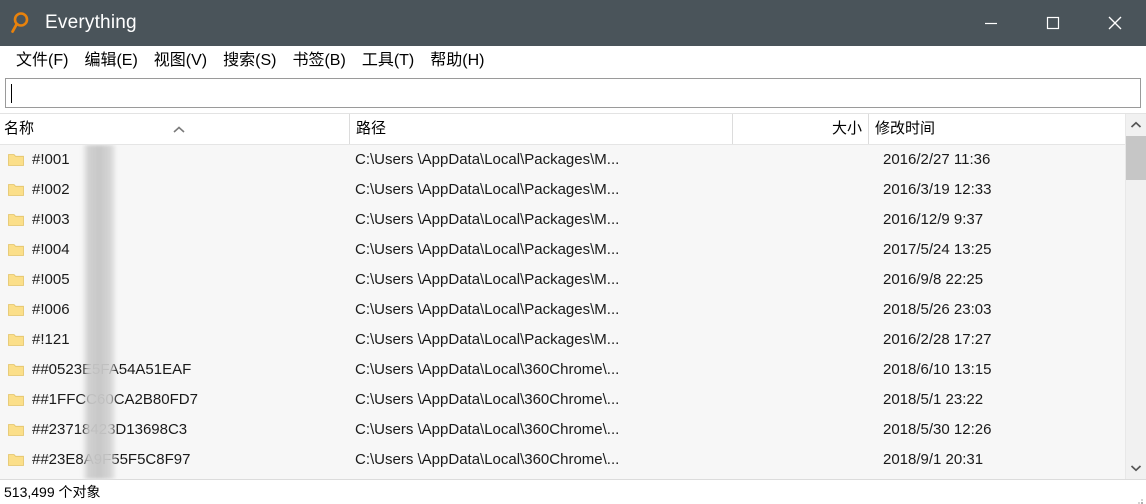 Image resolution: width=1146 pixels, height=504 pixels. I want to click on resize-grip-icon, so click(1139, 498).